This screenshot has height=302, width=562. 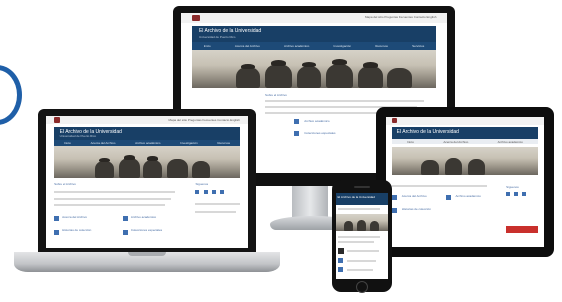 What do you see at coordinates (362, 236) in the screenshot?
I see `phone-screen: El Archivo de la Universidad` at bounding box center [362, 236].